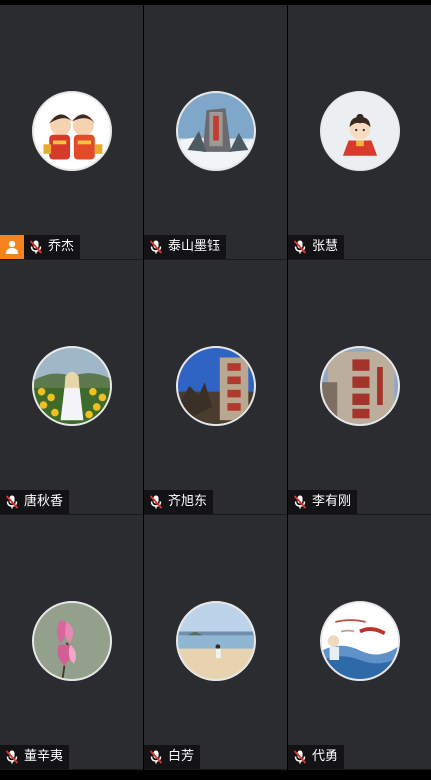  Describe the element at coordinates (61, 246) in the screenshot. I see `participant-name: 乔杰` at that location.